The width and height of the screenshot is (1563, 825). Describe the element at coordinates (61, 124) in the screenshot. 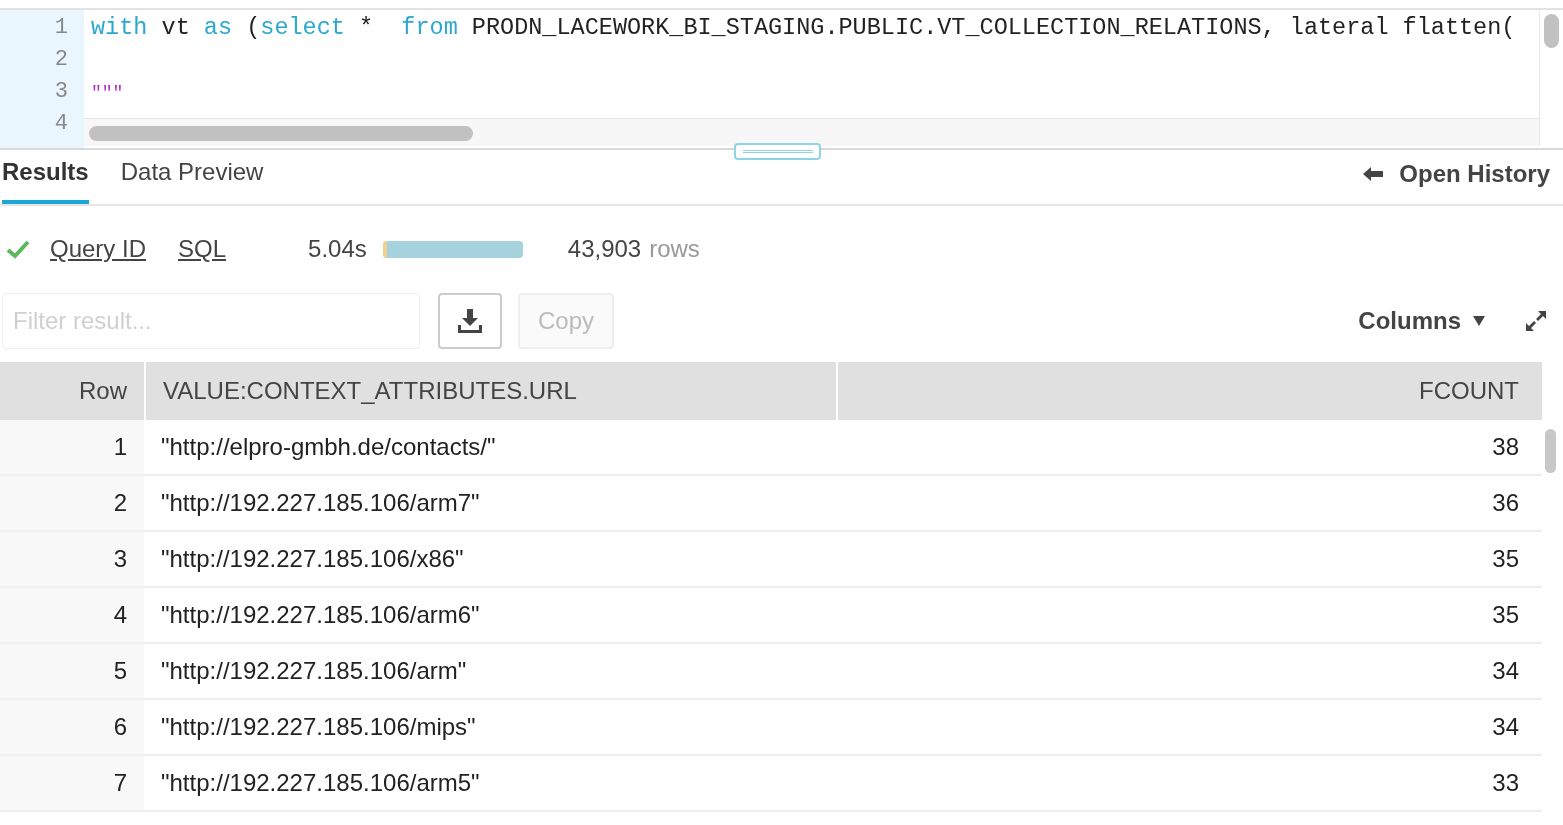

I see `line-number: 4` at that location.